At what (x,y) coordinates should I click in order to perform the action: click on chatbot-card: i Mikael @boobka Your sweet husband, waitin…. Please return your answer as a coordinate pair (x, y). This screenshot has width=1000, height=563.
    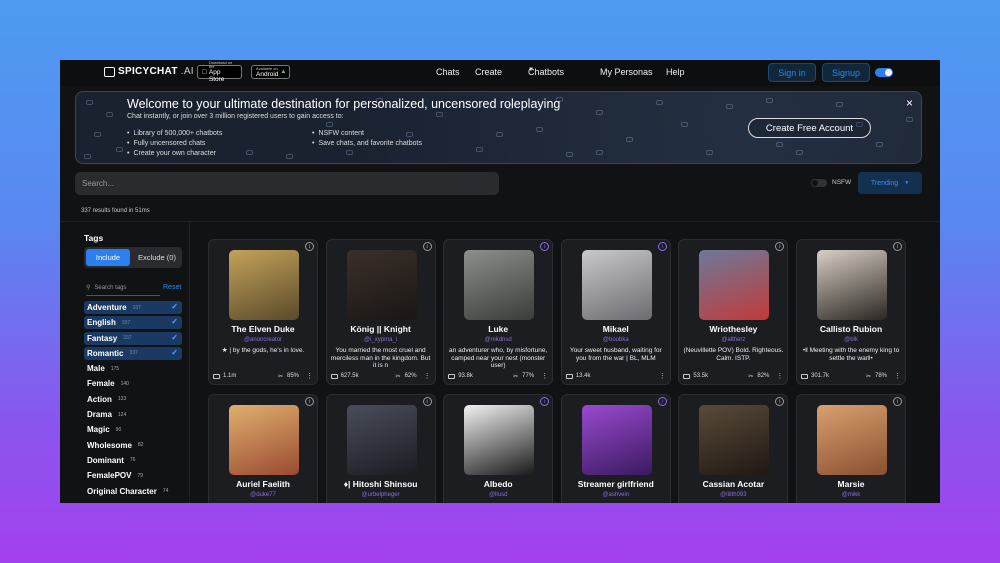
    Looking at the image, I should click on (615, 312).